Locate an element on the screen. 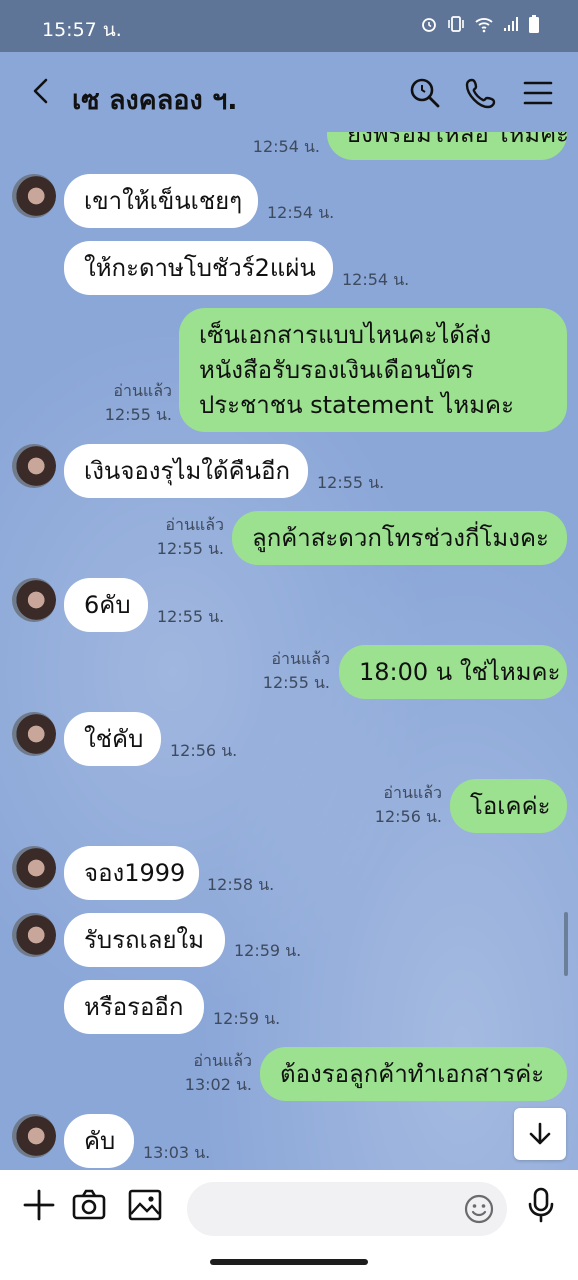  emoji-icon is located at coordinates (479, 1209).